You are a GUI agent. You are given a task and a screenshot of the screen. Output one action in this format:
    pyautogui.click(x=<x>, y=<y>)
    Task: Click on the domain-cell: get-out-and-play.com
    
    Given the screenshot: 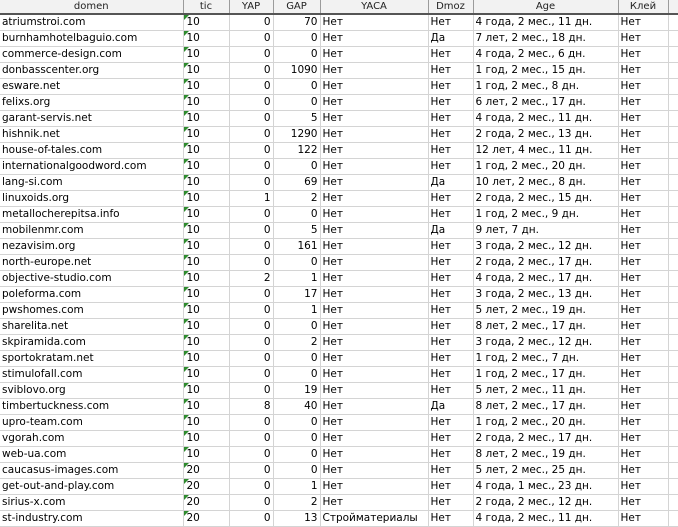 What is the action you would take?
    pyautogui.click(x=92, y=486)
    